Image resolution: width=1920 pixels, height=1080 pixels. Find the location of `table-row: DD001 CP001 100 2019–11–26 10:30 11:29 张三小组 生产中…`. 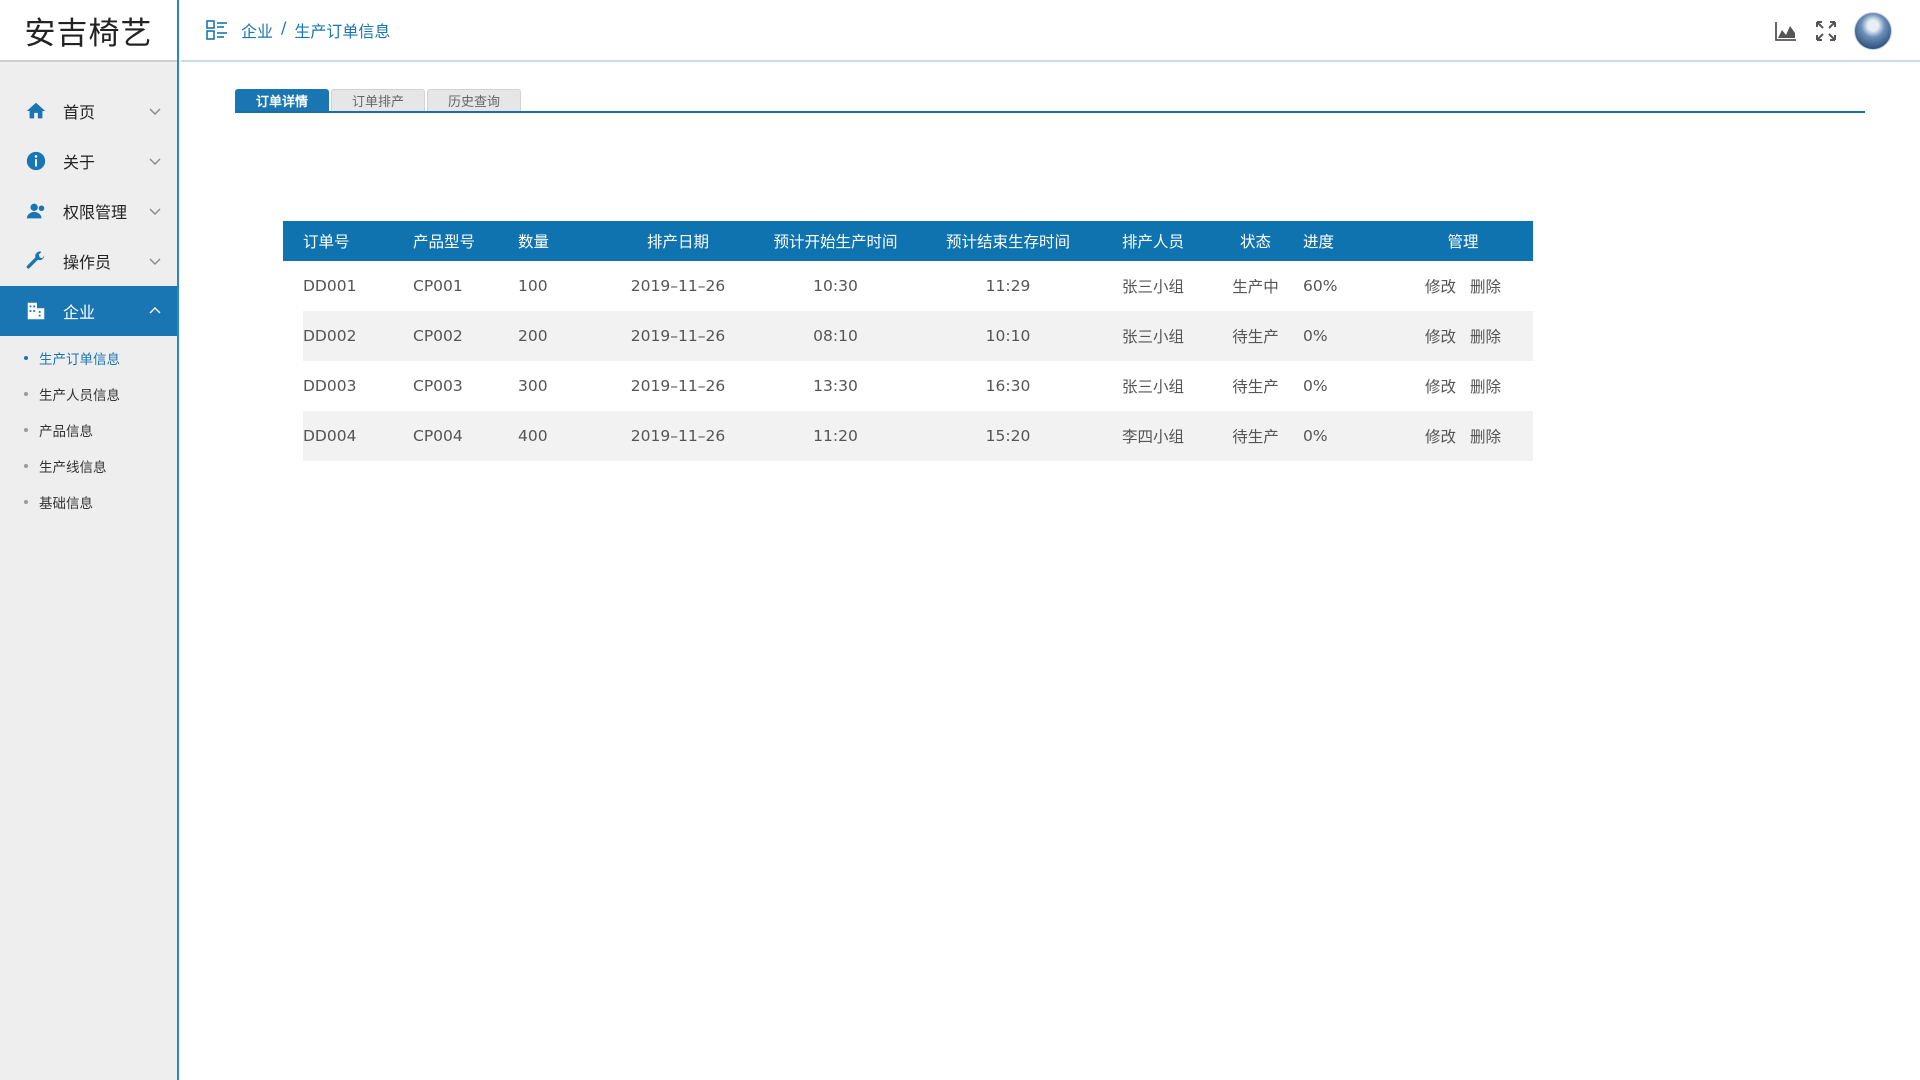

table-row: DD001 CP001 100 2019–11–26 10:30 11:29 张三小组 生产中… is located at coordinates (908, 286).